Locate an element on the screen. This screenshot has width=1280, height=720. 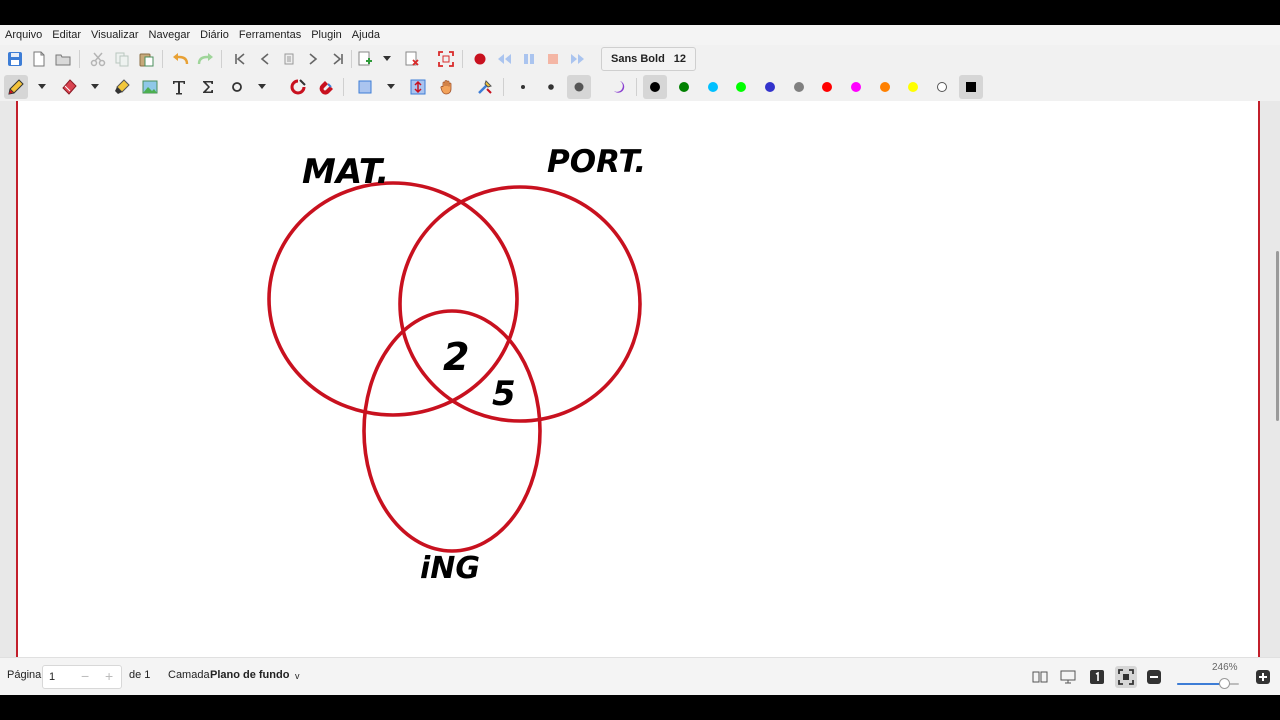
menu-visualizar: Visualizar is located at coordinates (115, 35).